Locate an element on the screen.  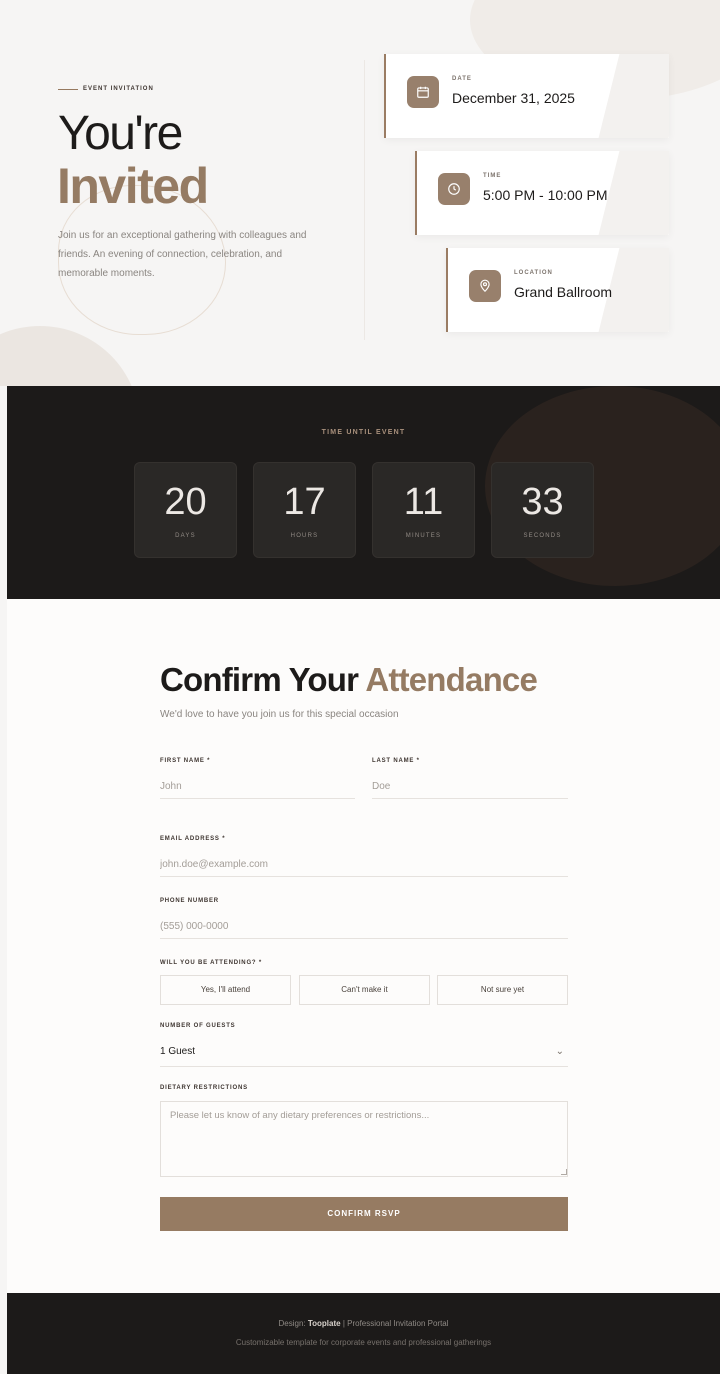
countdown-minutes: 11 MINUTES is located at coordinates (423, 510).